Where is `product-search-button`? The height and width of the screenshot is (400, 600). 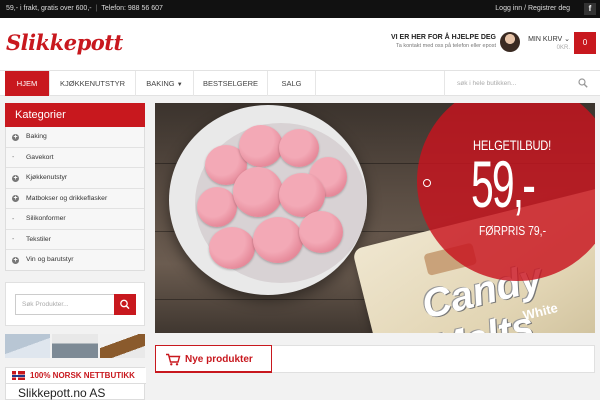
product-search-button is located at coordinates (125, 304).